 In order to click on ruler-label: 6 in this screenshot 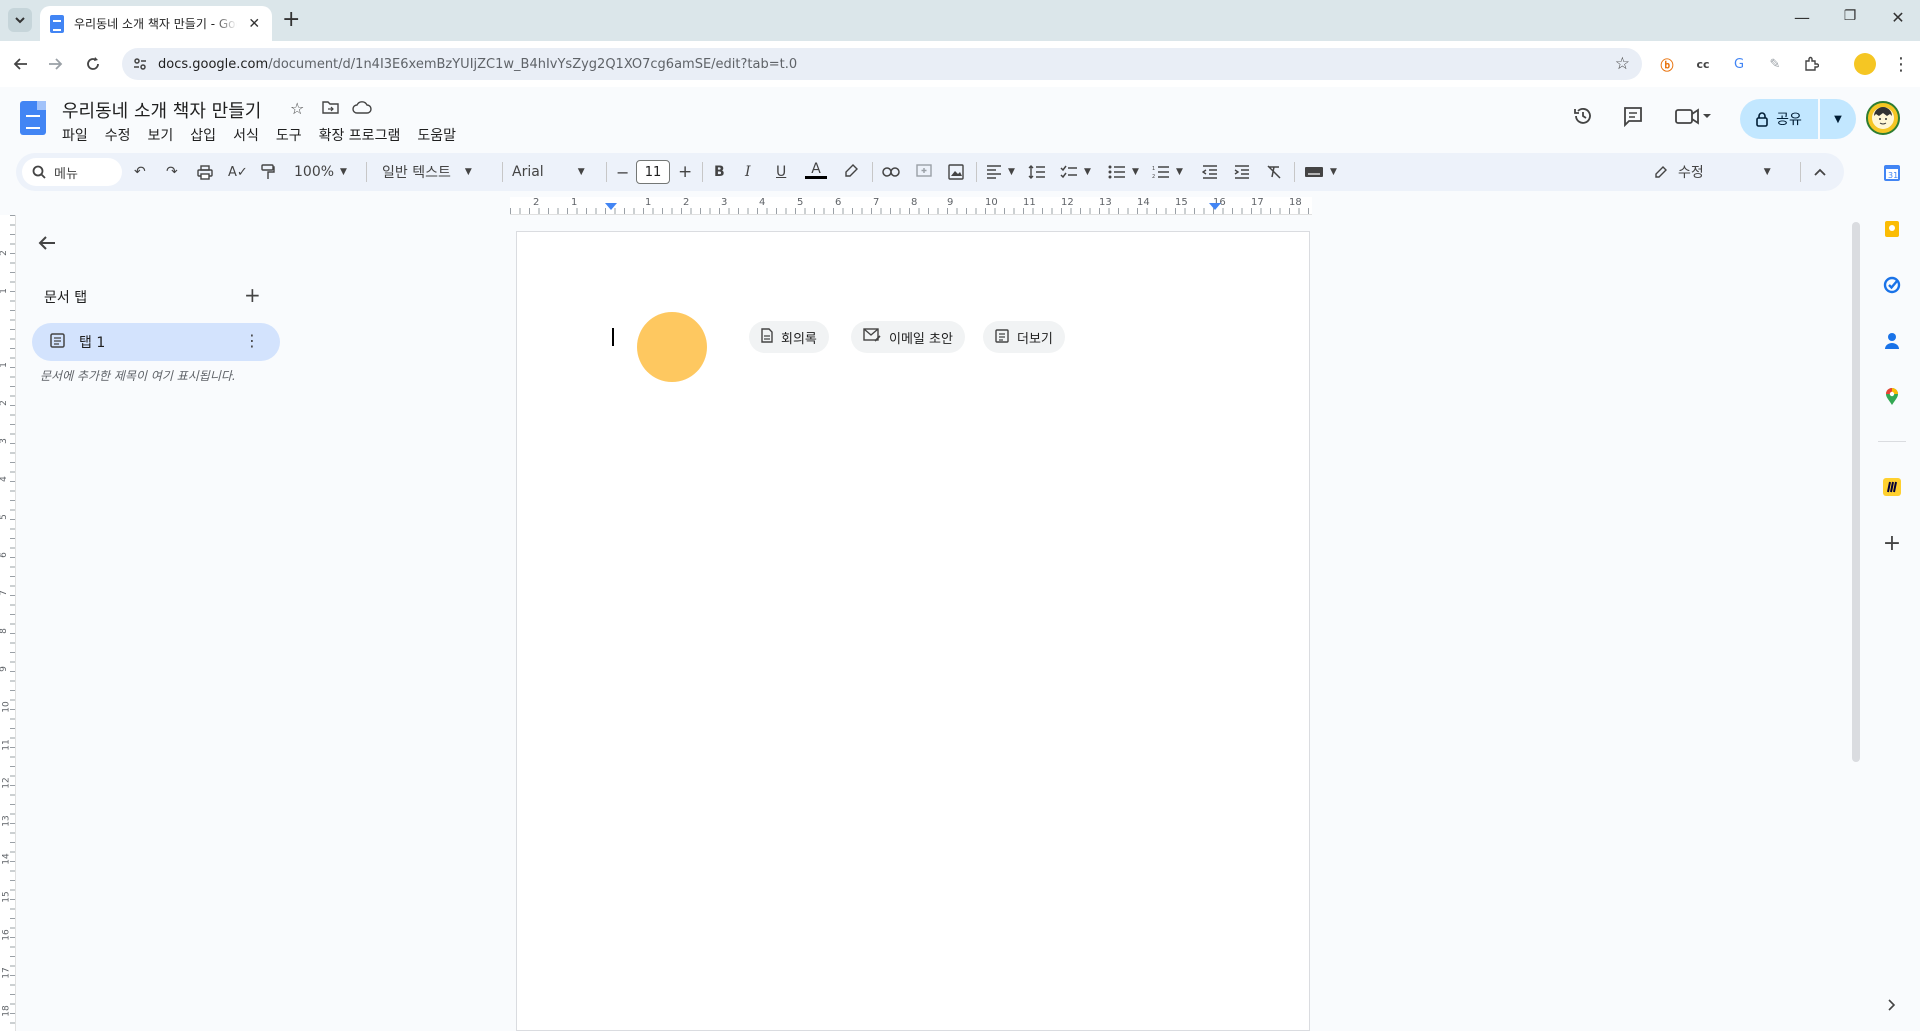, I will do `click(4, 555)`.